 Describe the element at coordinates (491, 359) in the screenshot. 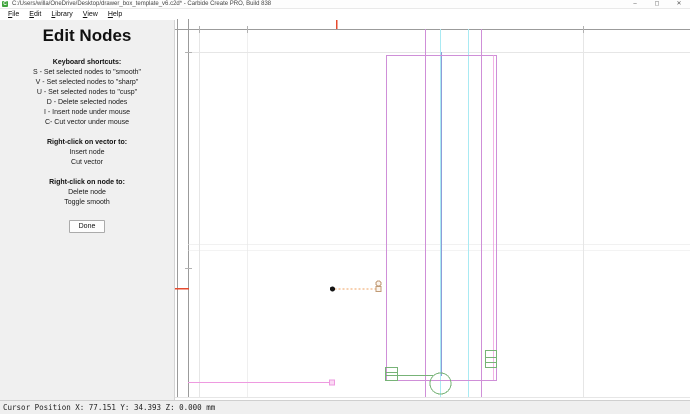

I see `green-slot-right` at that location.